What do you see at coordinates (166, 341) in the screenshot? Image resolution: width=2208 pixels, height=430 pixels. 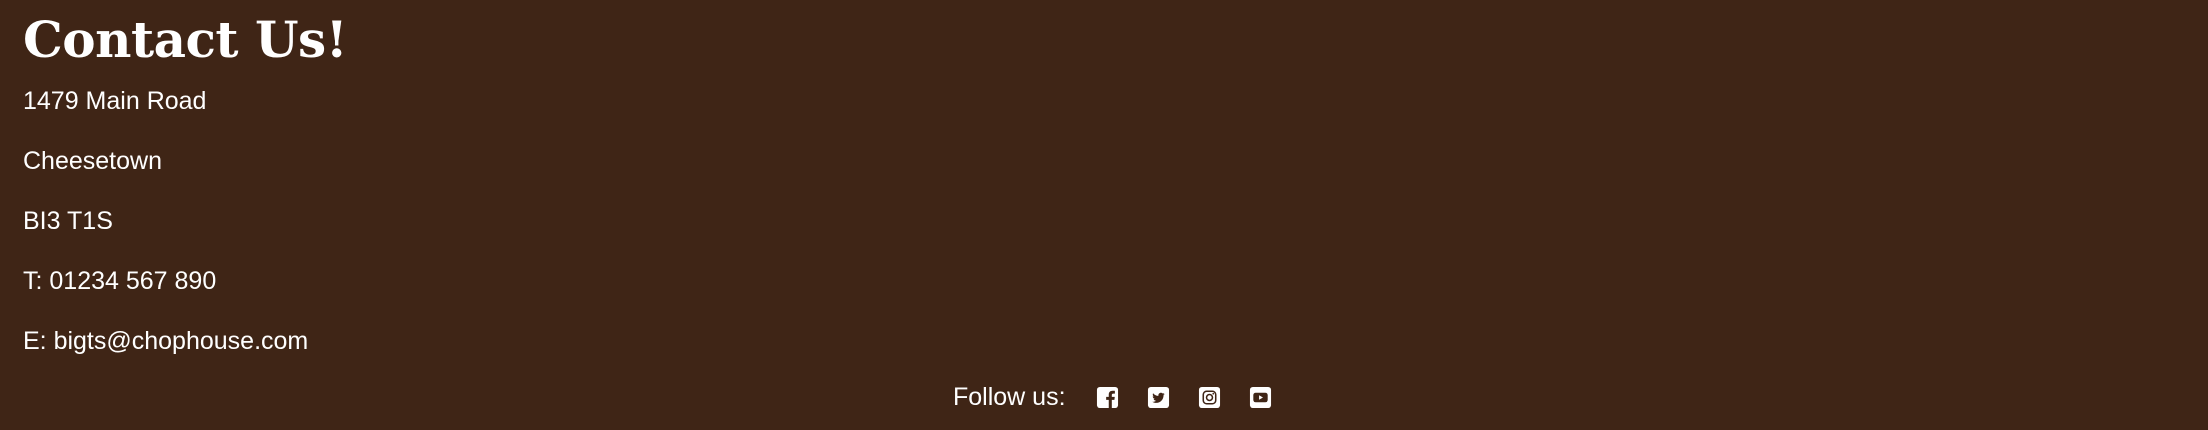 I see `email-address: E: bigts@chophouse.com` at bounding box center [166, 341].